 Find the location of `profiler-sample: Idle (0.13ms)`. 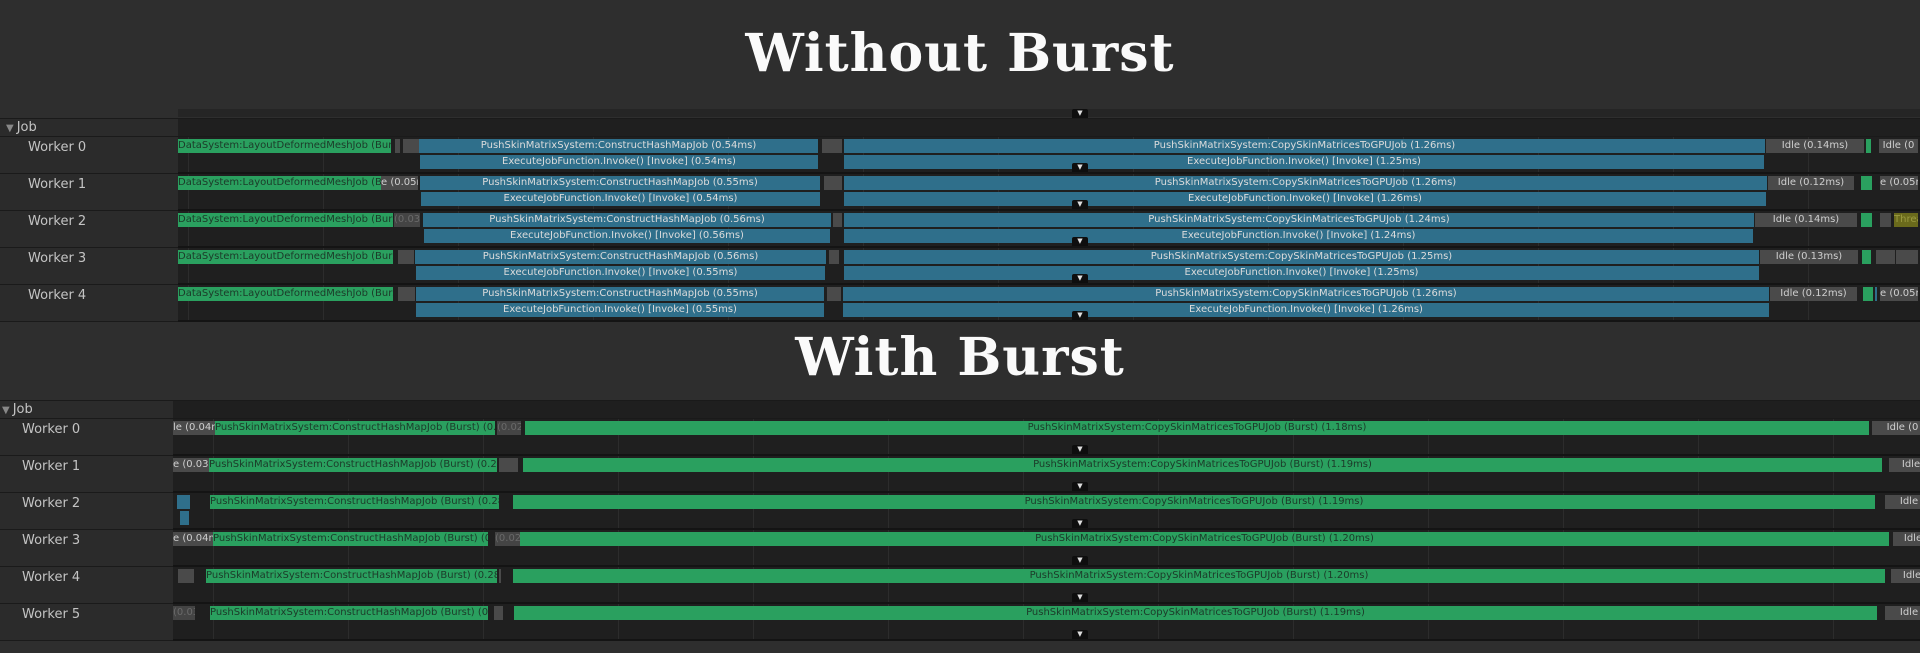

profiler-sample: Idle (0.13ms) is located at coordinates (1809, 257).